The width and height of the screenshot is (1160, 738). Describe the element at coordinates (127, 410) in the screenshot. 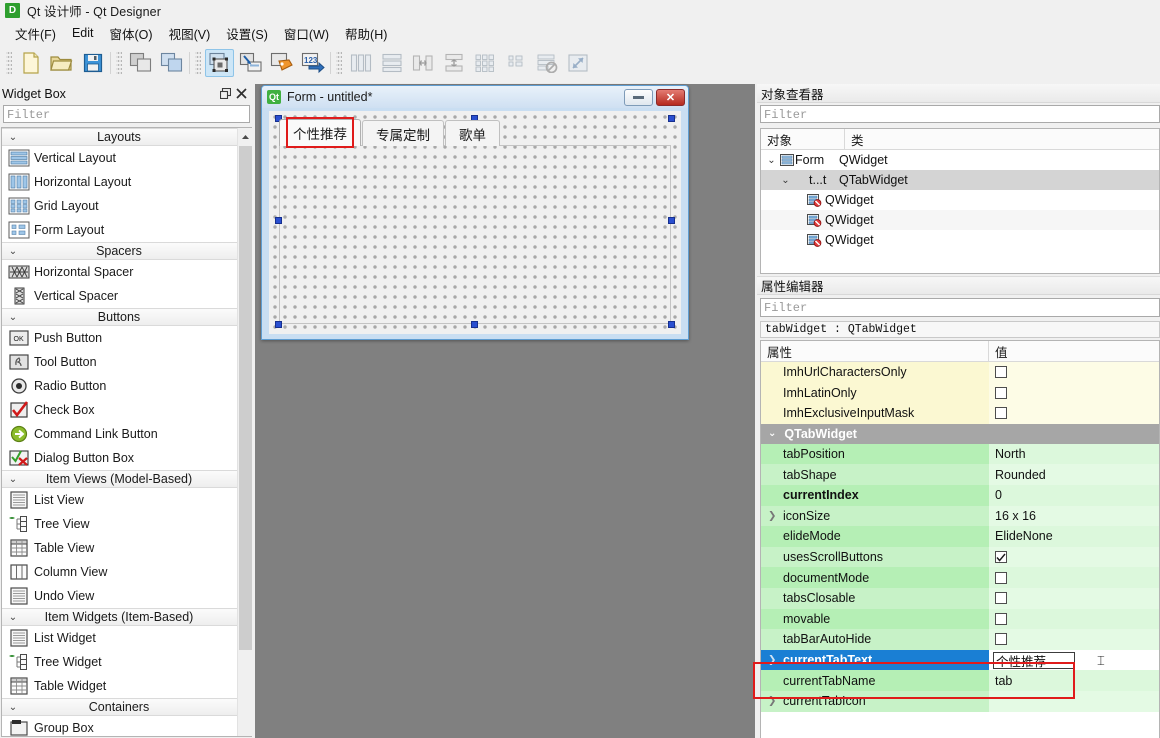

I see `widget-item-check-box: Check Box` at that location.